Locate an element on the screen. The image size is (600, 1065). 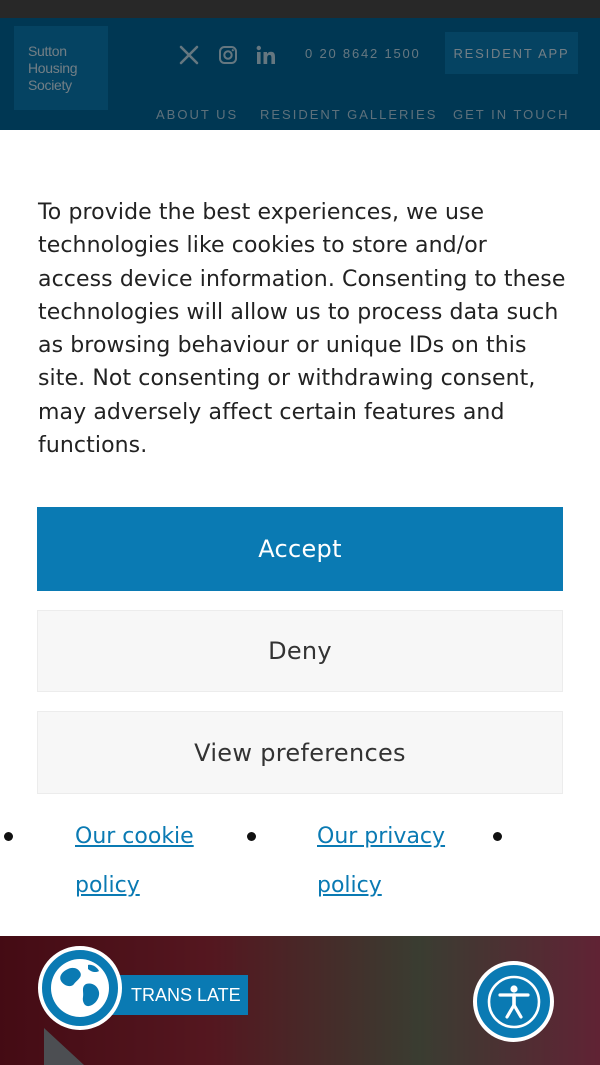
globe-icon is located at coordinates (80, 988).